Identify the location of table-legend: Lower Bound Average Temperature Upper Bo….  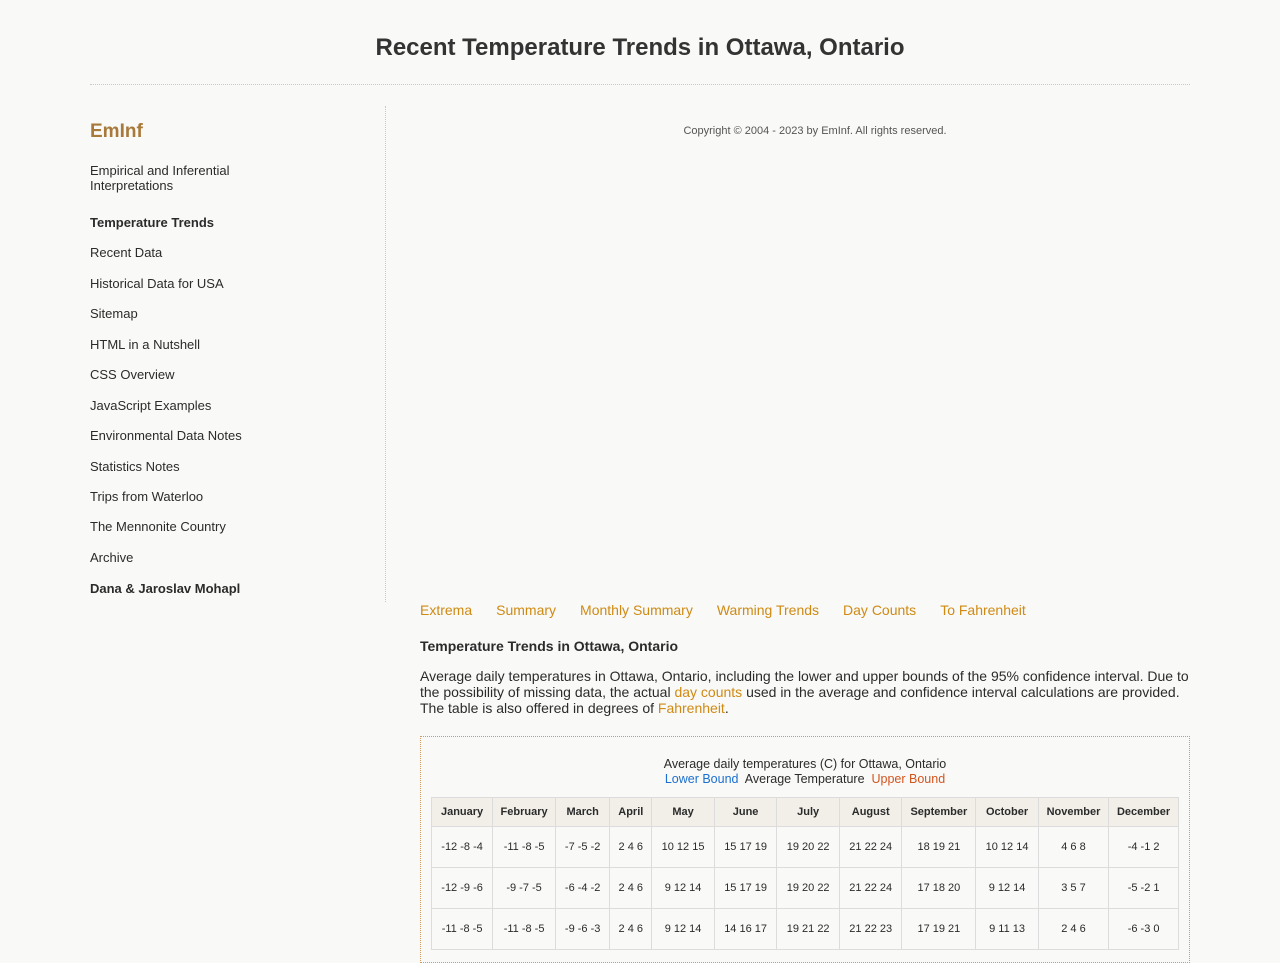
(805, 779).